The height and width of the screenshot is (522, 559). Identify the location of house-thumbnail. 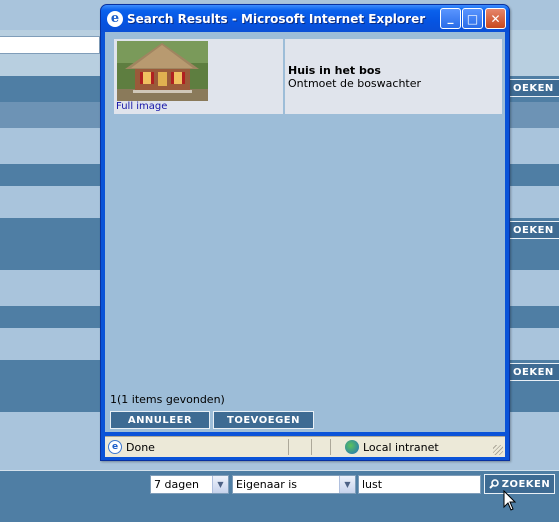
(162, 71).